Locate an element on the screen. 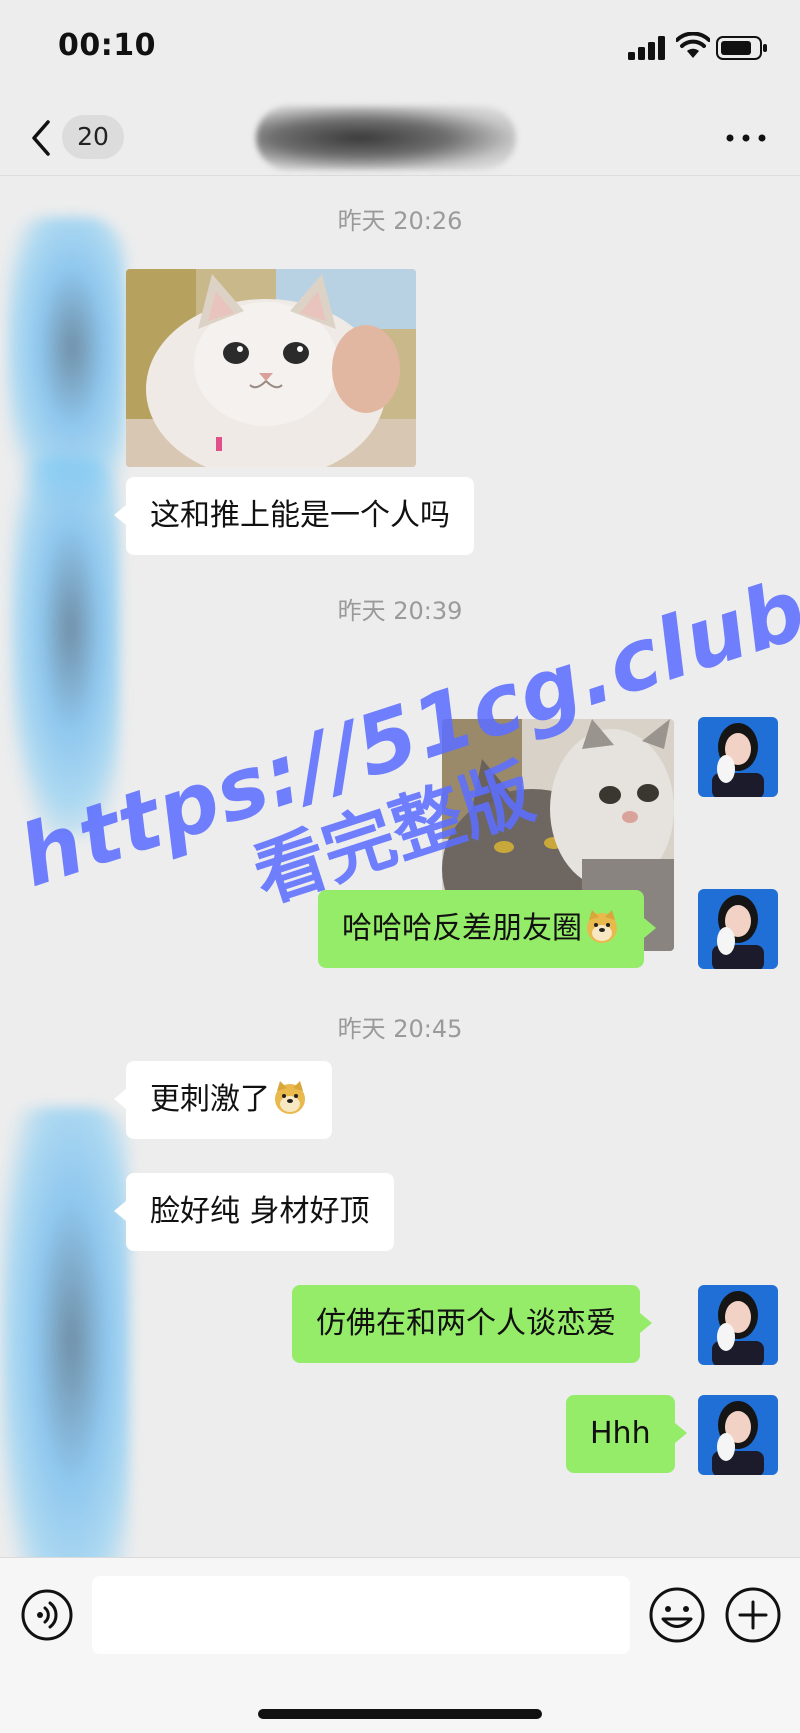  cat-photo is located at coordinates (271, 368).